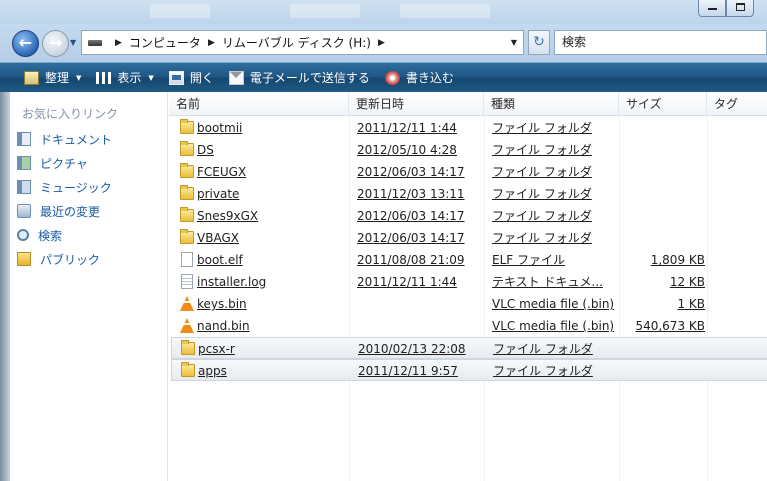 Image resolution: width=767 pixels, height=481 pixels. What do you see at coordinates (660, 42) in the screenshot?
I see `search-input: 検索` at bounding box center [660, 42].